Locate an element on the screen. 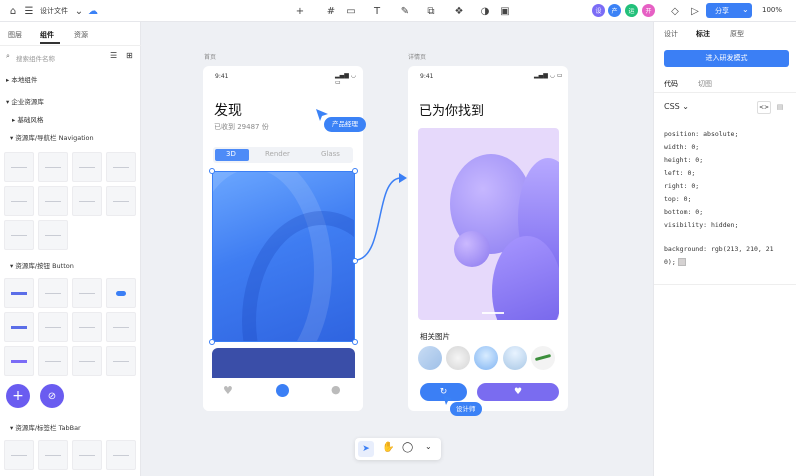 The height and width of the screenshot is (476, 796). avatar: 产 is located at coordinates (614, 10).